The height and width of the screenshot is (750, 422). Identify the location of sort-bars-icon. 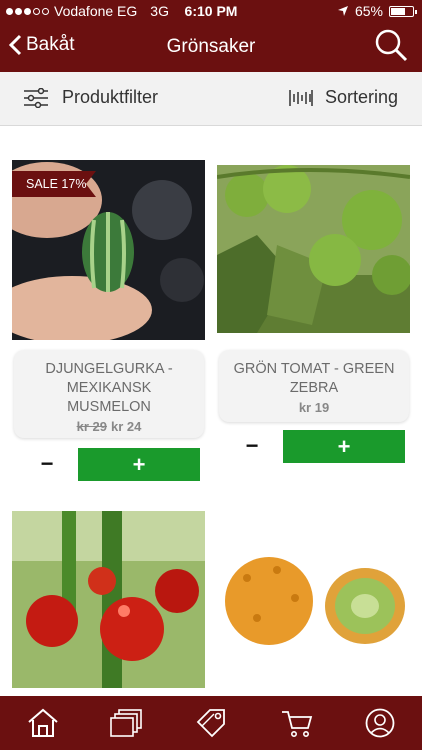
(301, 97).